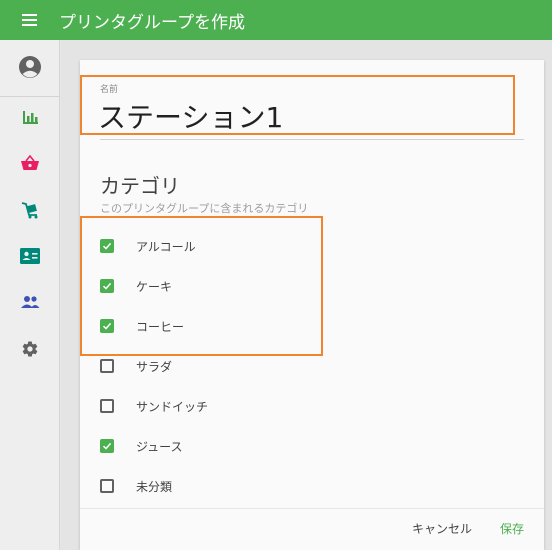 This screenshot has width=552, height=550. Describe the element at coordinates (172, 406) in the screenshot. I see `category-label: サンドイッチ` at that location.